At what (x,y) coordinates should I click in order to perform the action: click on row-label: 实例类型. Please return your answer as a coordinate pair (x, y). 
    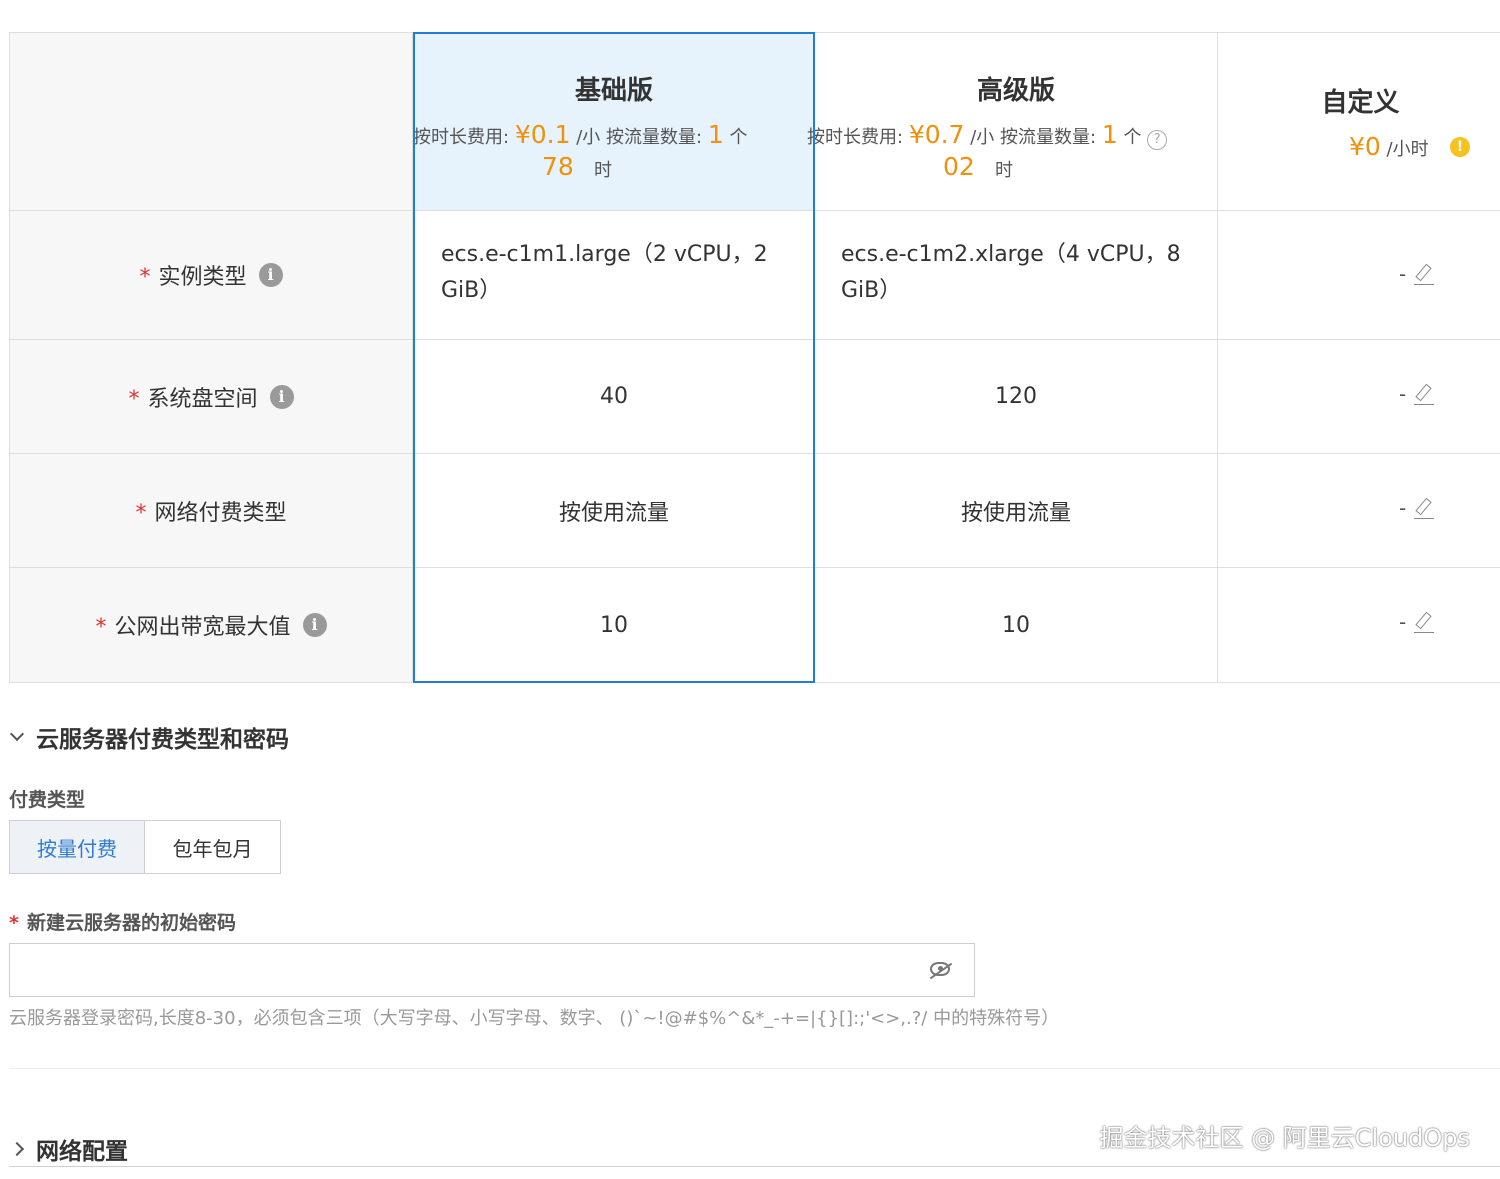
    Looking at the image, I should click on (202, 277).